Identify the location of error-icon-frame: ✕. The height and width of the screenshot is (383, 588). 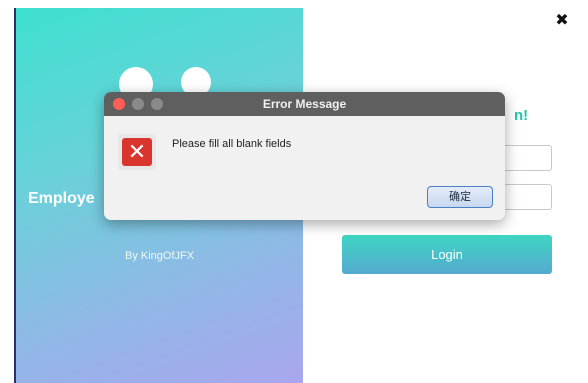
(137, 152).